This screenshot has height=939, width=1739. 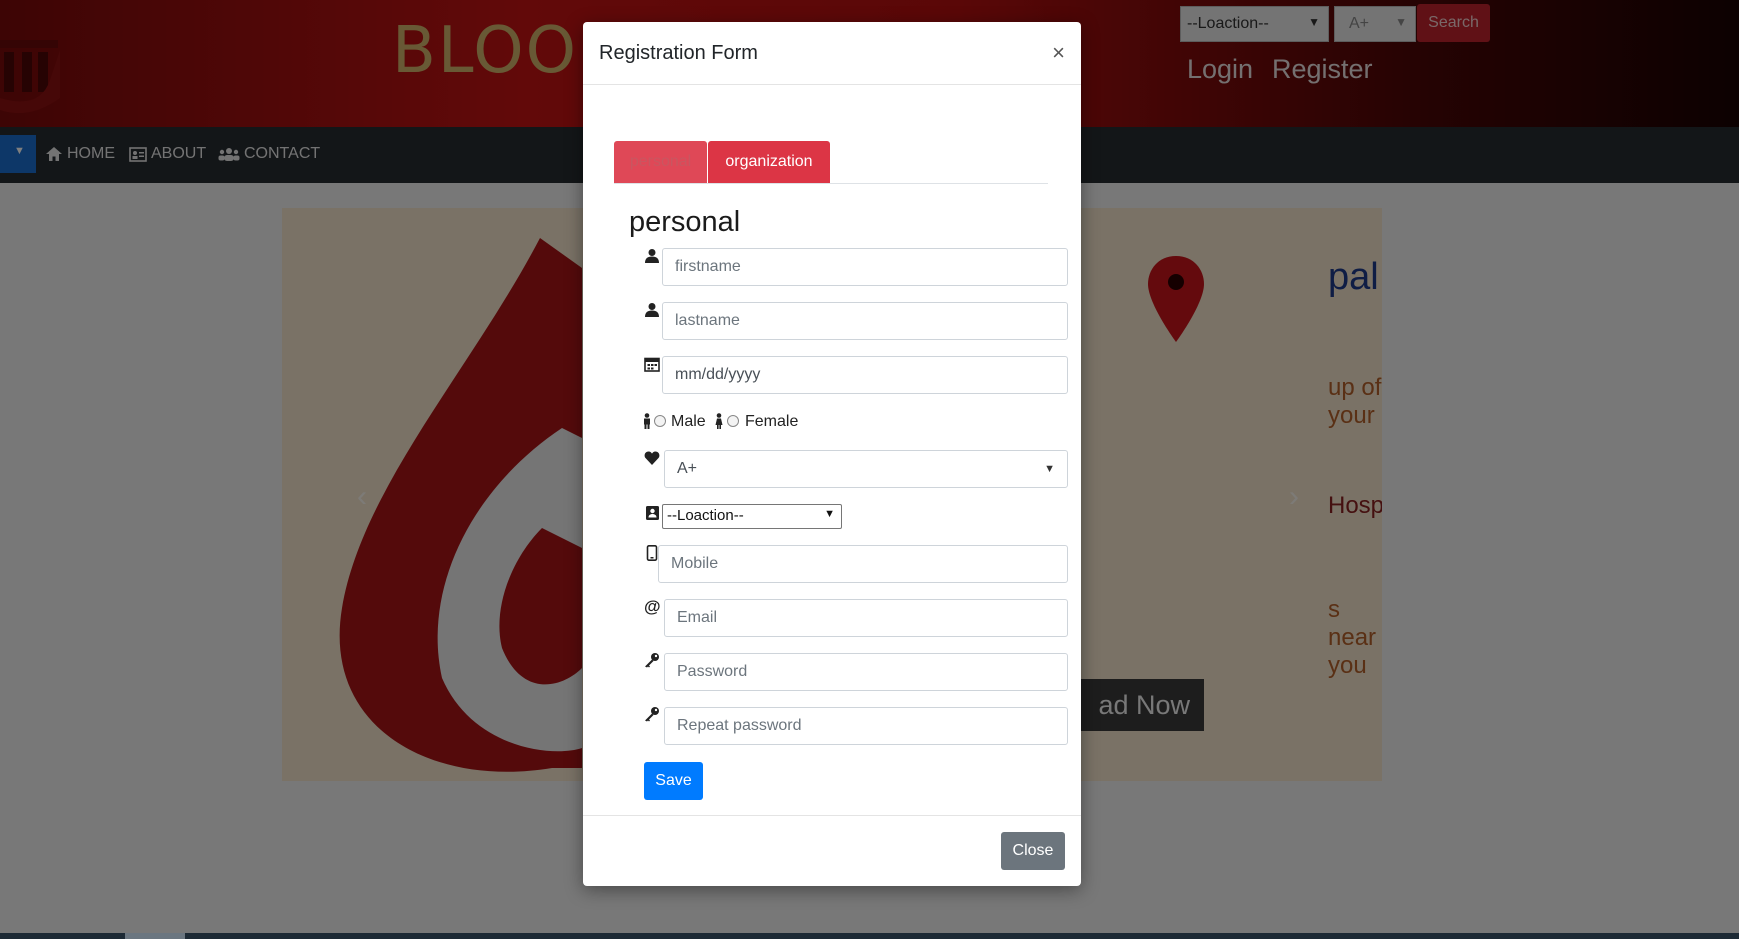 What do you see at coordinates (707, 320) in the screenshot?
I see `lastname-placeholder: lastname` at bounding box center [707, 320].